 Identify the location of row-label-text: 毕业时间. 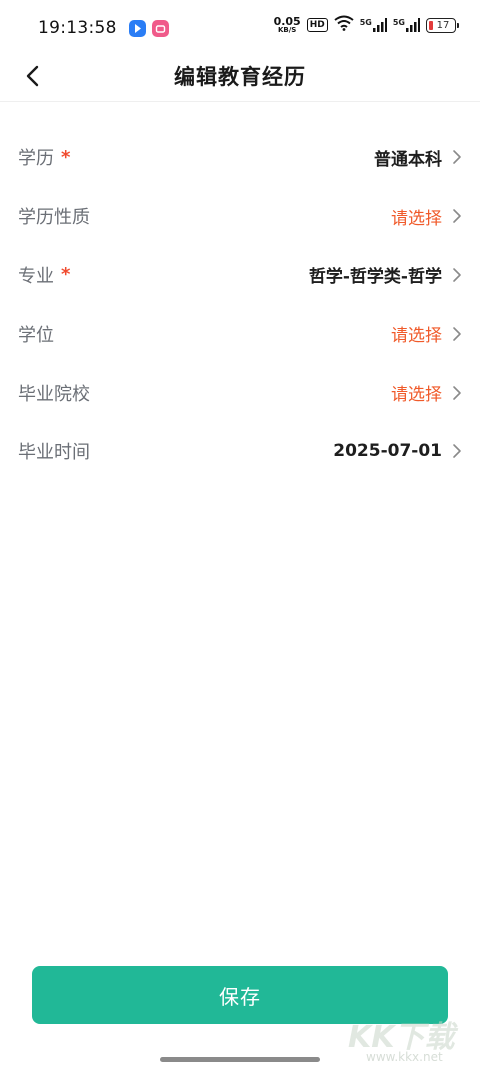
(54, 453).